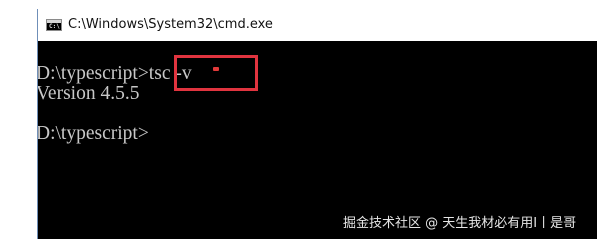 This screenshot has width=597, height=240. What do you see at coordinates (216, 73) in the screenshot?
I see `annotation-highlight-box` at bounding box center [216, 73].